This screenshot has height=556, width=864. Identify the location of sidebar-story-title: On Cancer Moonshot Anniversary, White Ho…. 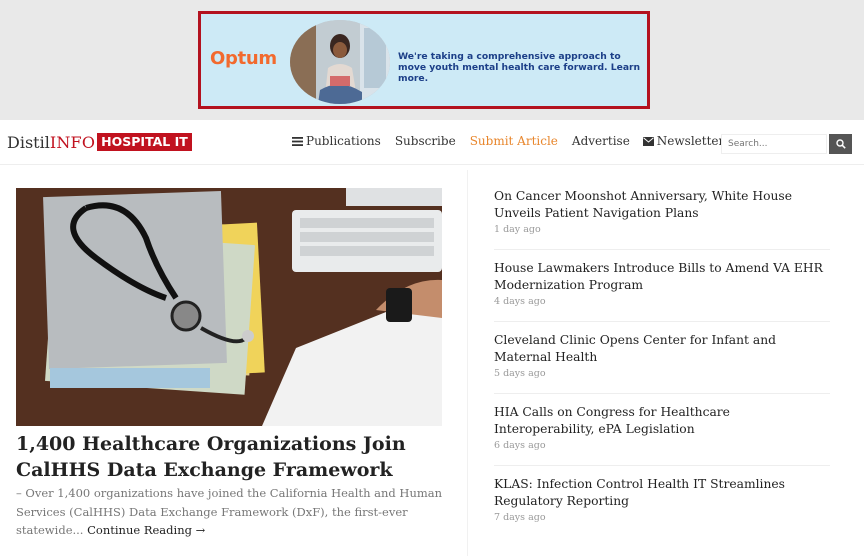
(664, 205).